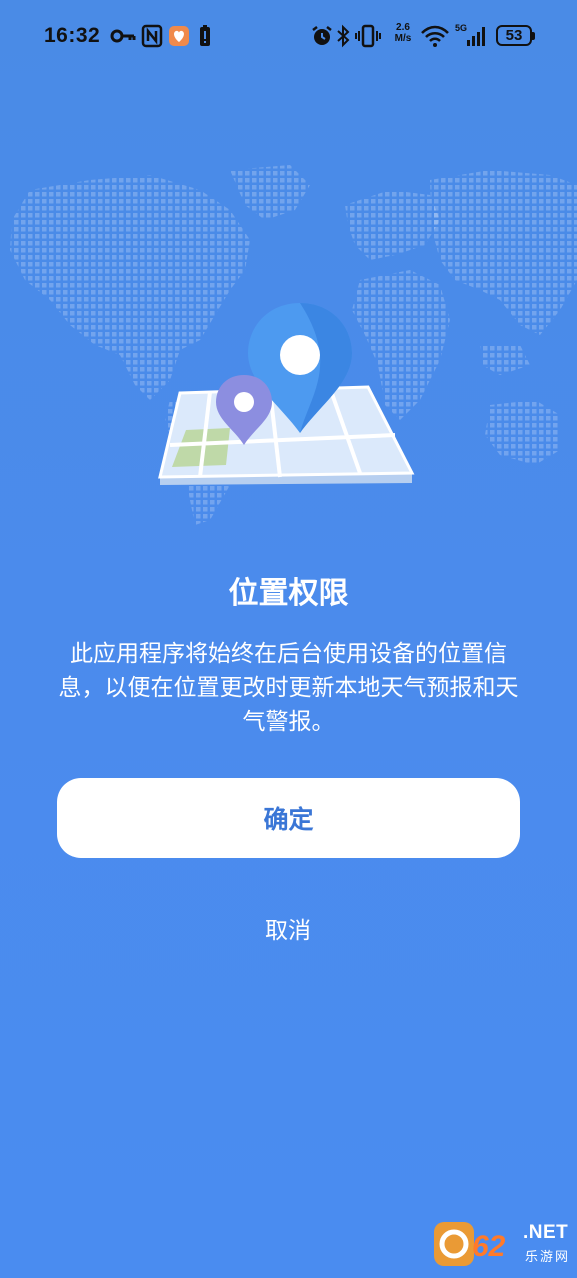  Describe the element at coordinates (515, 35) in the screenshot. I see `battery-icon: 53` at that location.